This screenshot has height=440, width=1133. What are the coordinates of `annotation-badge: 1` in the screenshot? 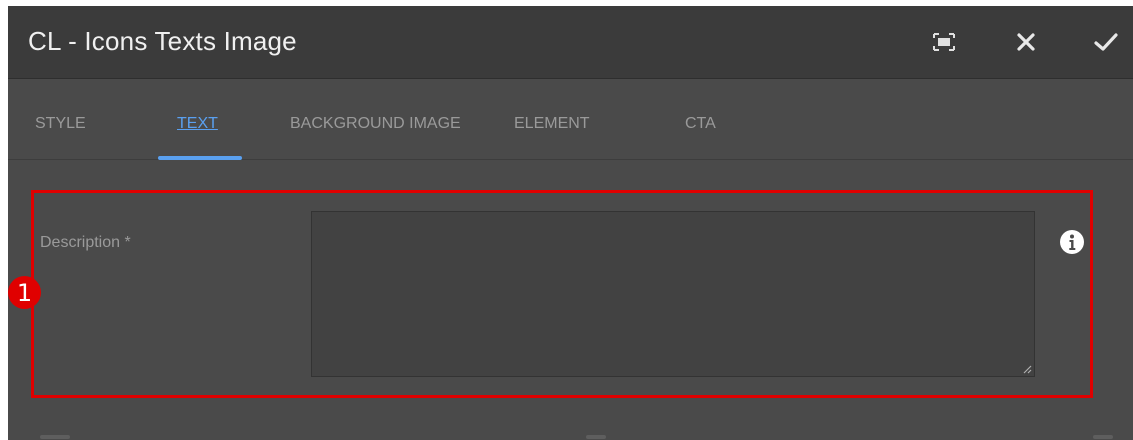 It's located at (24, 292).